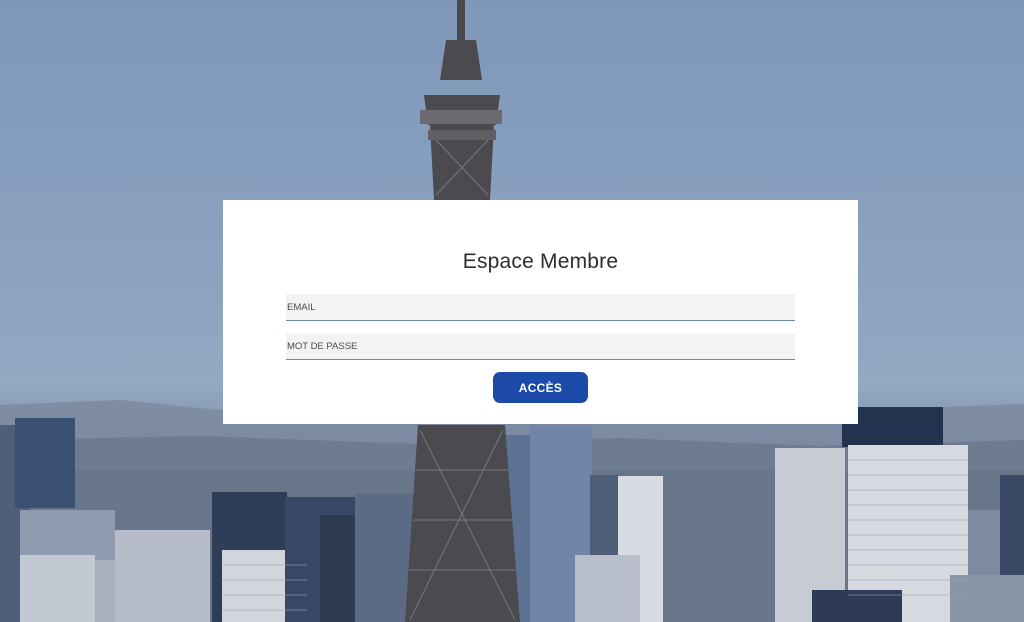 The image size is (1024, 622). I want to click on email-input, so click(540, 307).